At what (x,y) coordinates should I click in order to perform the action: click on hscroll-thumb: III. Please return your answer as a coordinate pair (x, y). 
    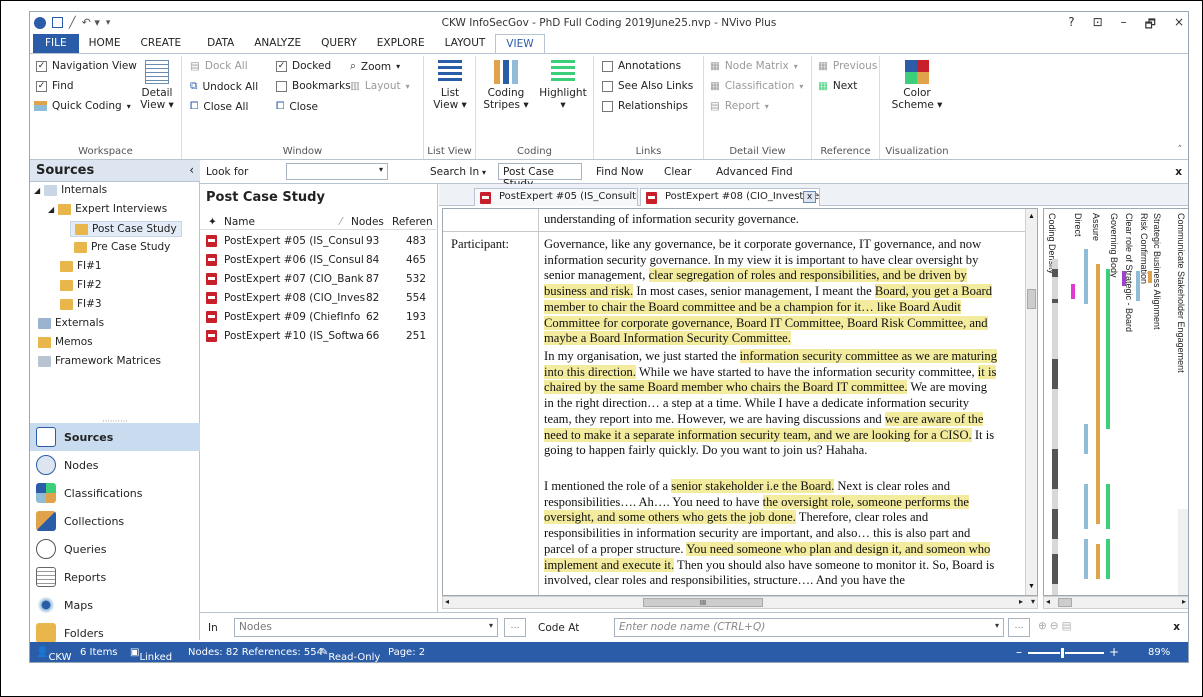
    Looking at the image, I should click on (703, 602).